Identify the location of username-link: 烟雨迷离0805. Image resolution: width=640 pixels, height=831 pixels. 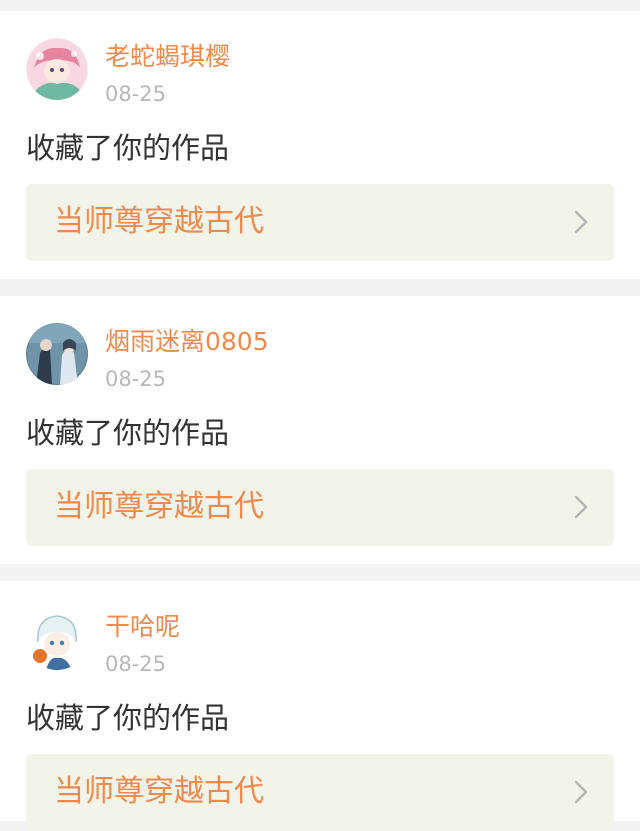
(187, 342).